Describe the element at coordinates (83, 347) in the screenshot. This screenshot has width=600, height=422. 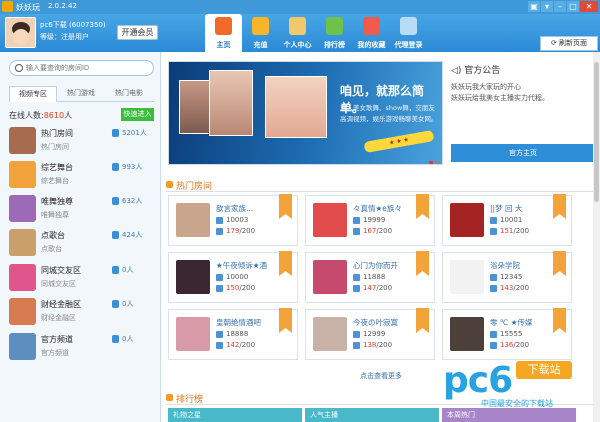
I see `category-item: 官方频道 官方频道 0人` at that location.